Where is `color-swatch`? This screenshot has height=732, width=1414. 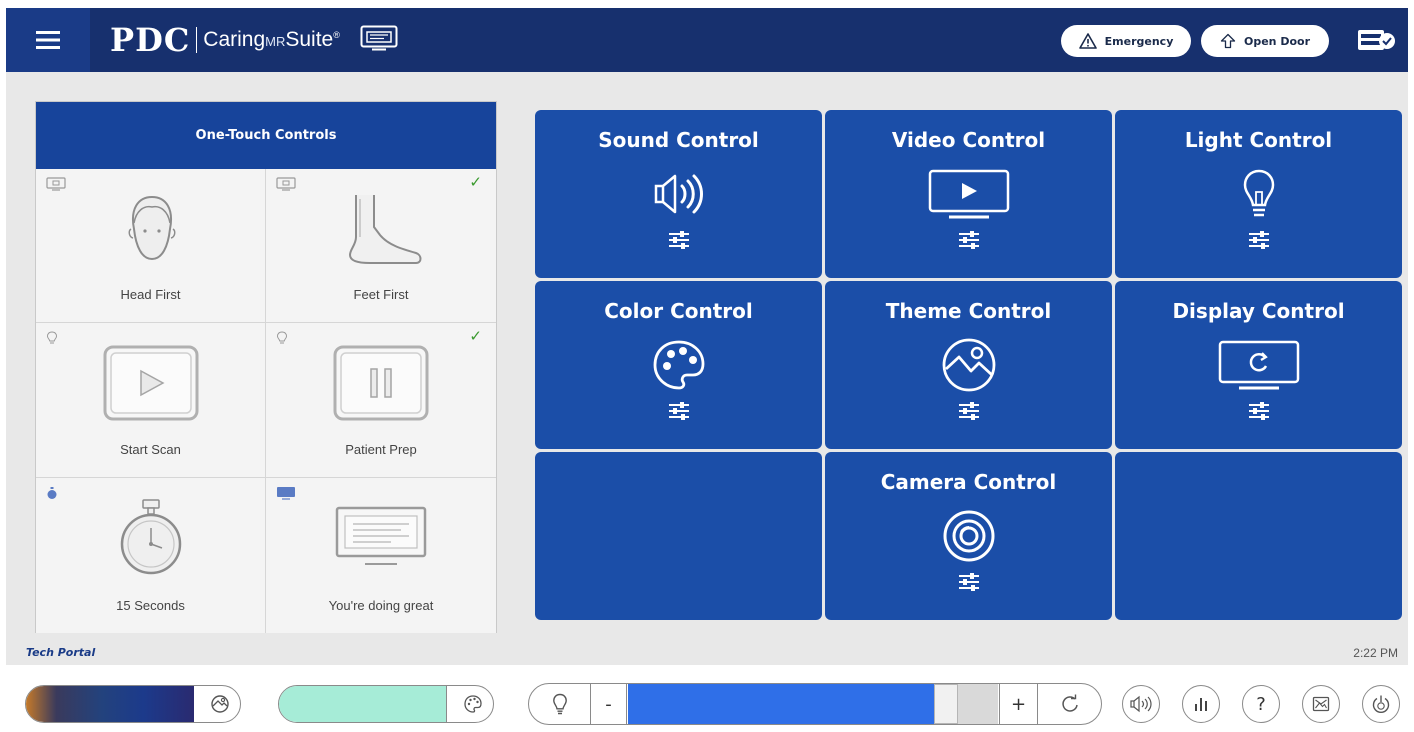
color-swatch is located at coordinates (363, 704).